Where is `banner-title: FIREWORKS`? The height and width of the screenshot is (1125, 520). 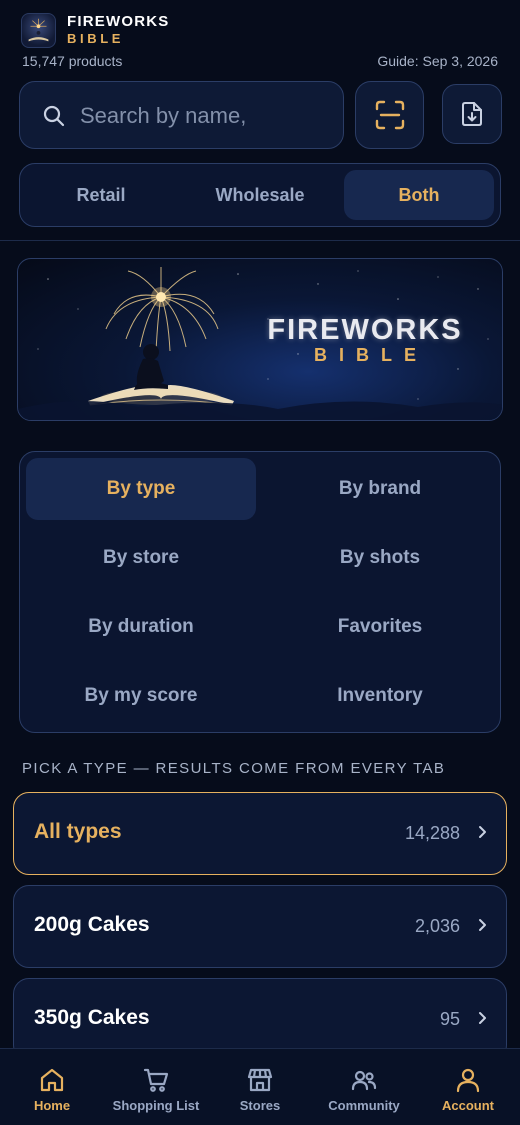
banner-title: FIREWORKS is located at coordinates (365, 330).